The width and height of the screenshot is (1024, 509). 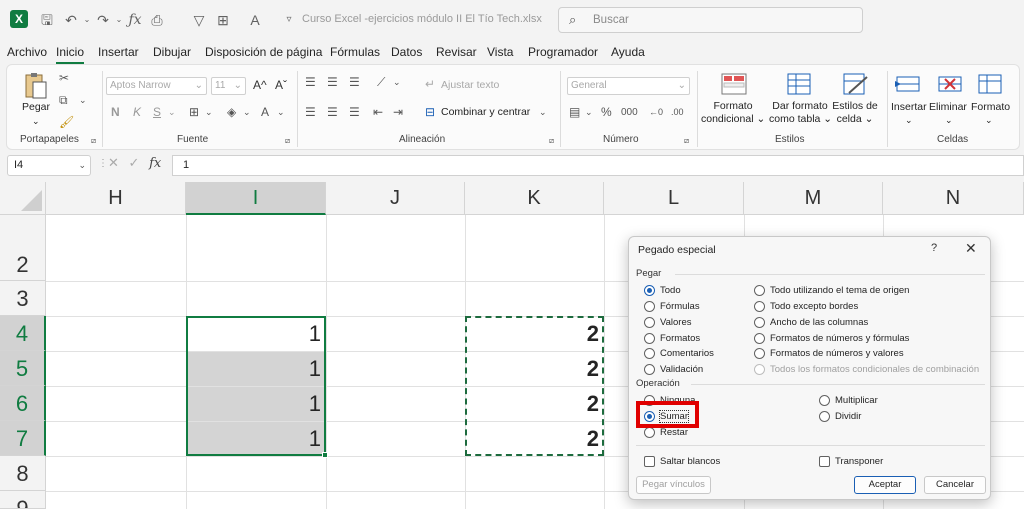 I want to click on copy-dropdown-icon: ⌄, so click(x=83, y=100).